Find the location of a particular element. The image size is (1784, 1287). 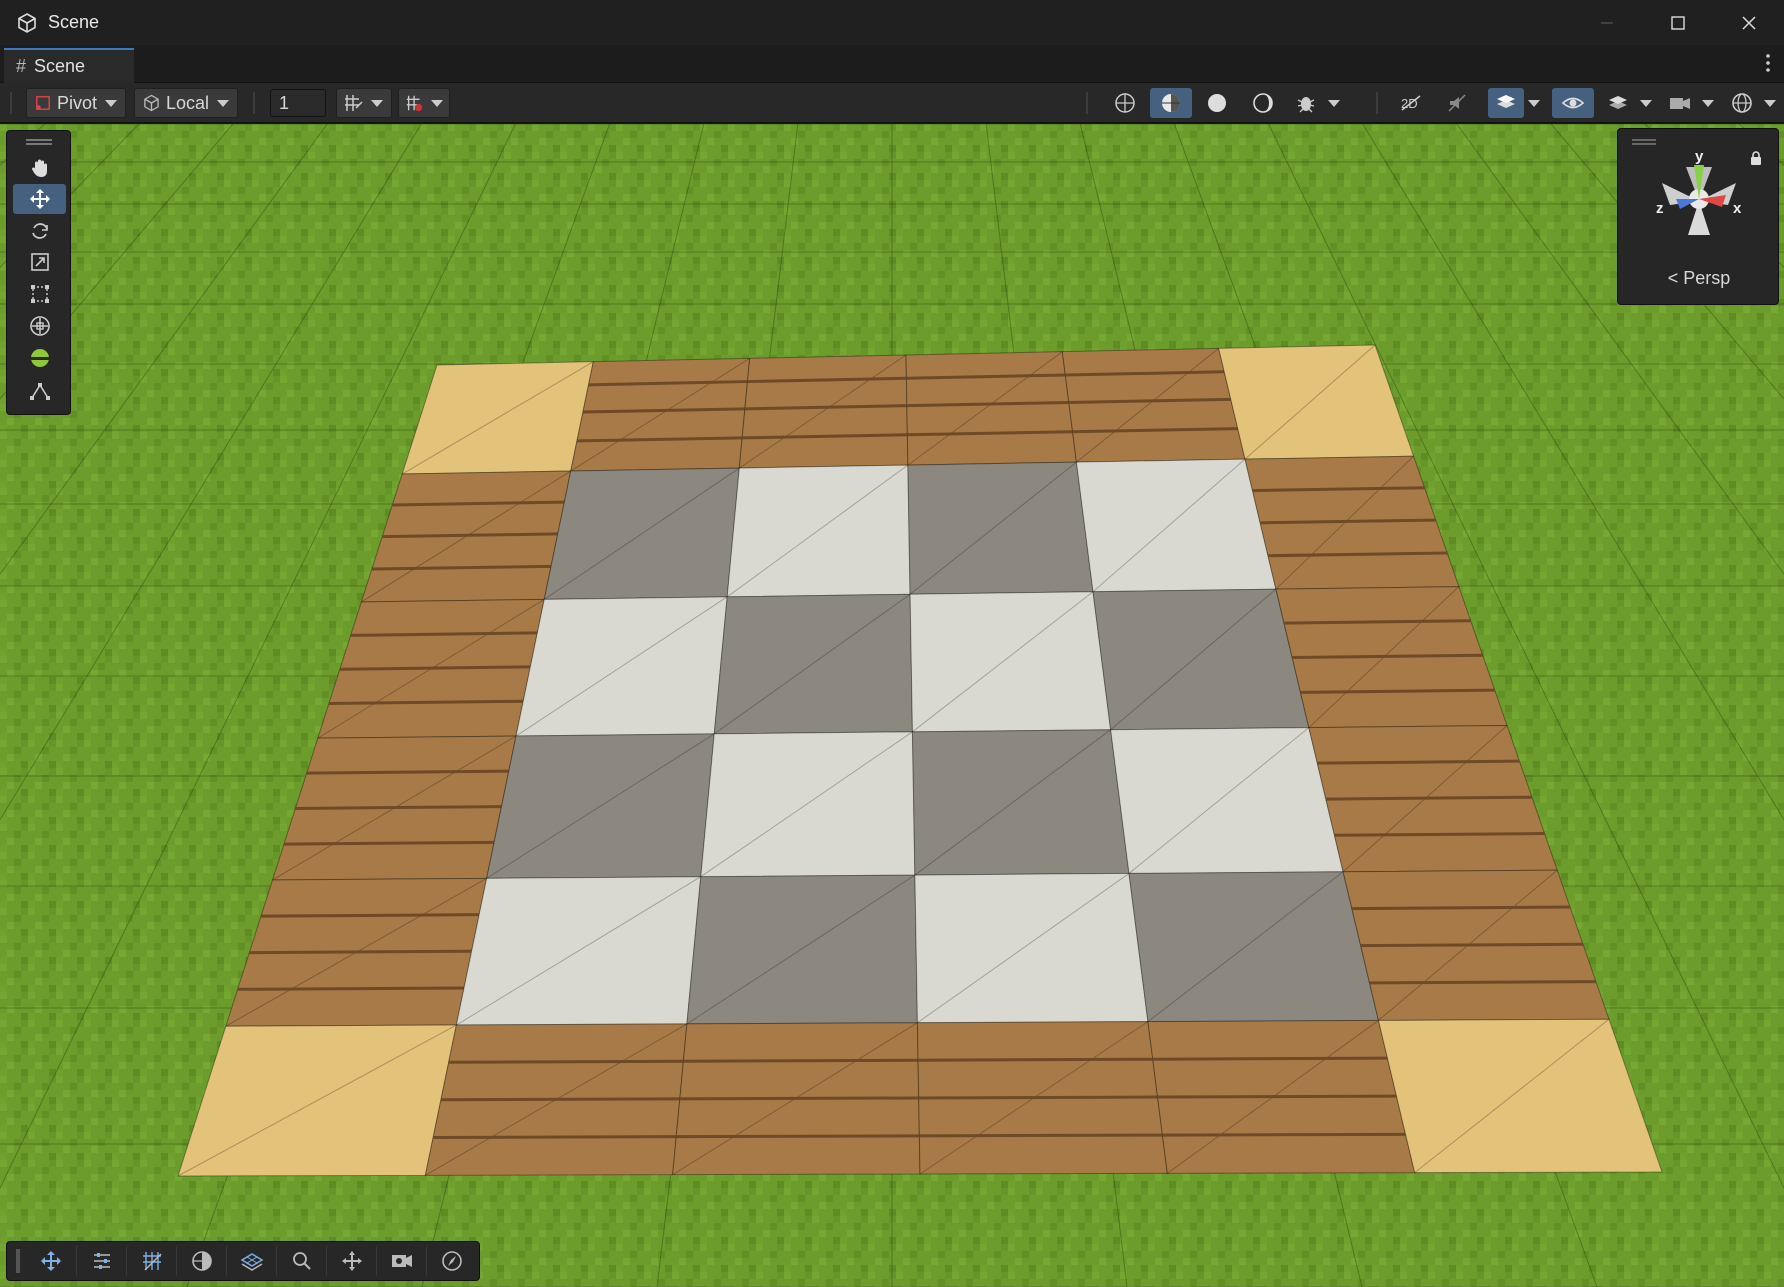

gizmos-button is located at coordinates (1742, 103).